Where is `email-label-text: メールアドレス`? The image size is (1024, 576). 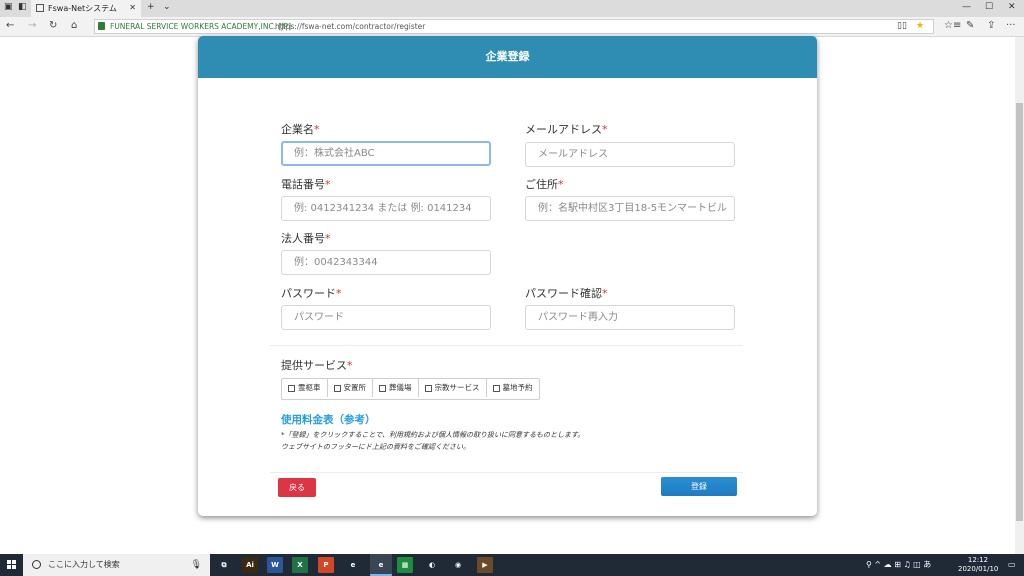 email-label-text: メールアドレス is located at coordinates (563, 129).